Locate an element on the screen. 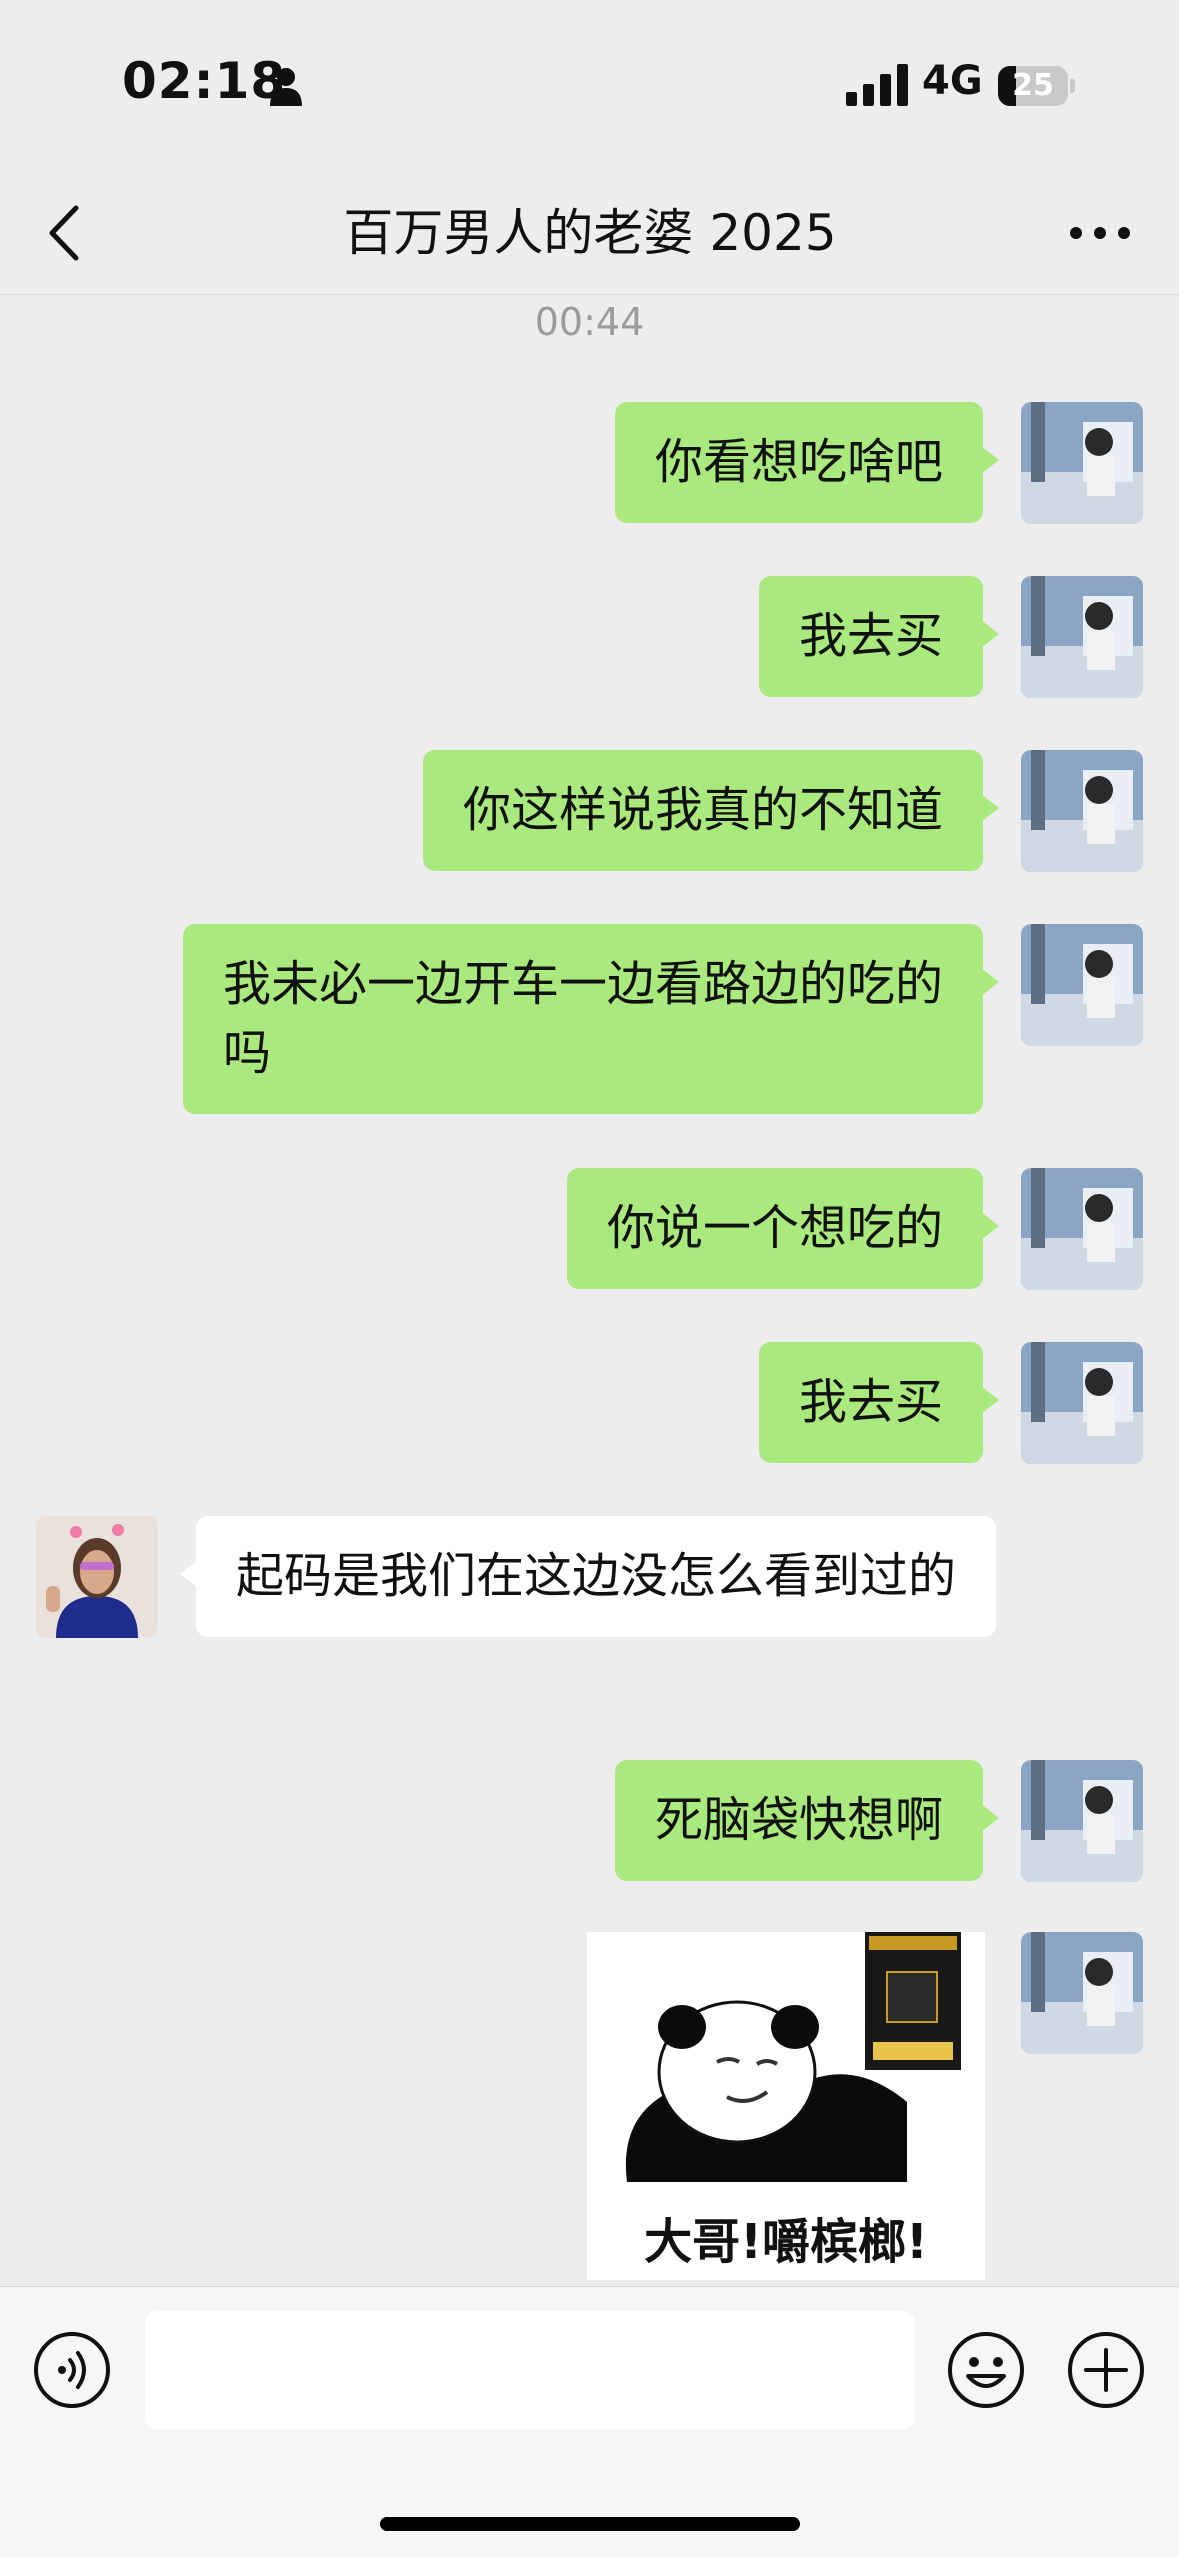 The width and height of the screenshot is (1179, 2557). message-text: 你说一个想吃的 is located at coordinates (774, 1228).